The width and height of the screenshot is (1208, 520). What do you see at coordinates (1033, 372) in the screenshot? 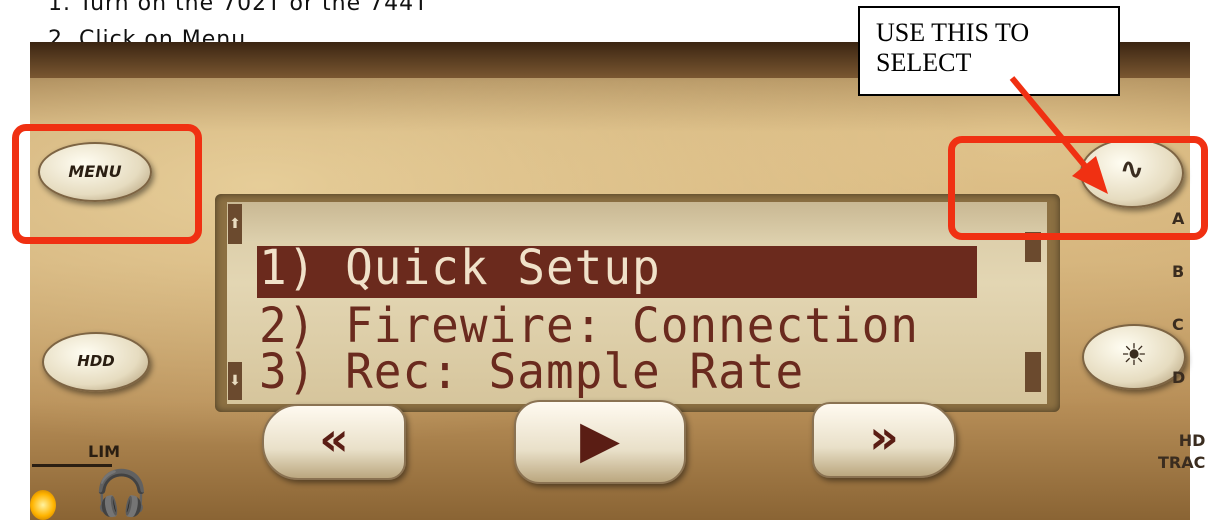
I see `lcd-right-marker-bottom` at bounding box center [1033, 372].